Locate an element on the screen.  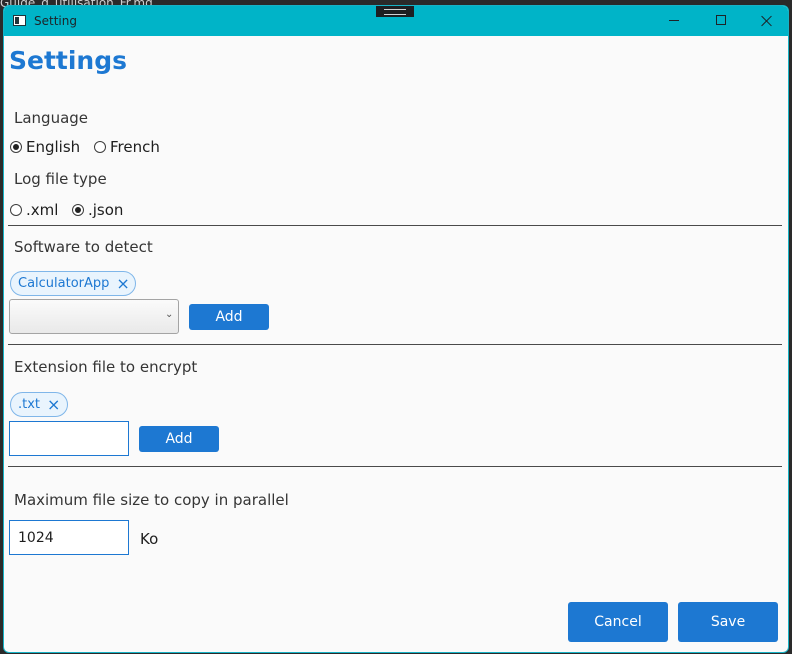
language-french-radio: French is located at coordinates (127, 147).